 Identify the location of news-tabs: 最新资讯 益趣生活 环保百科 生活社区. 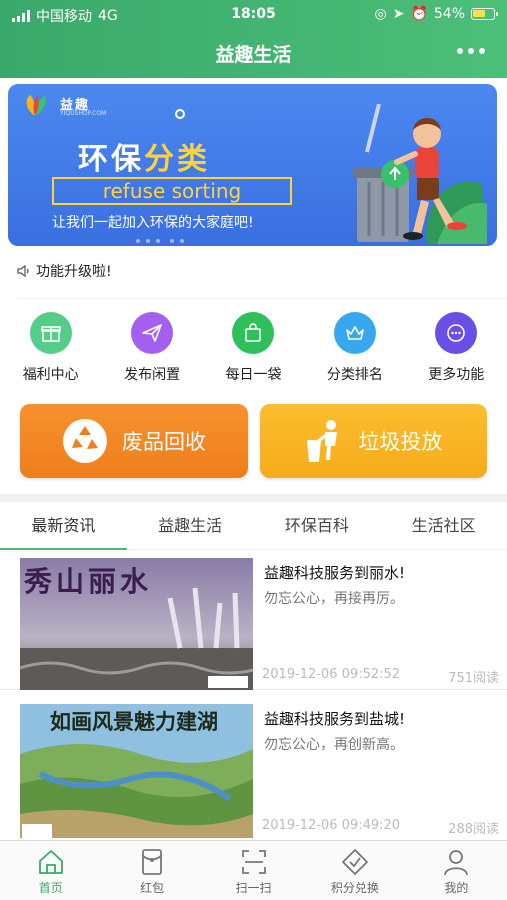
(253, 526).